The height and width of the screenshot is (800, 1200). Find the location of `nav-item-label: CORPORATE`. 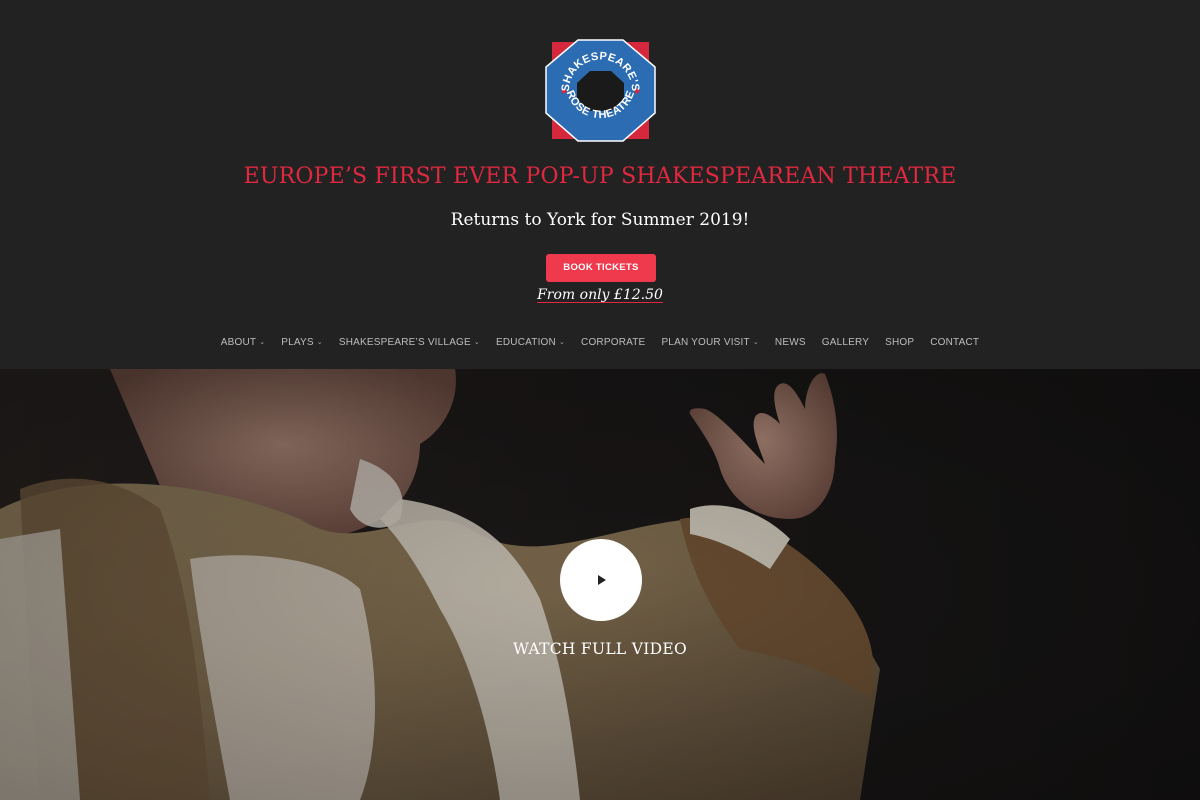

nav-item-label: CORPORATE is located at coordinates (613, 342).